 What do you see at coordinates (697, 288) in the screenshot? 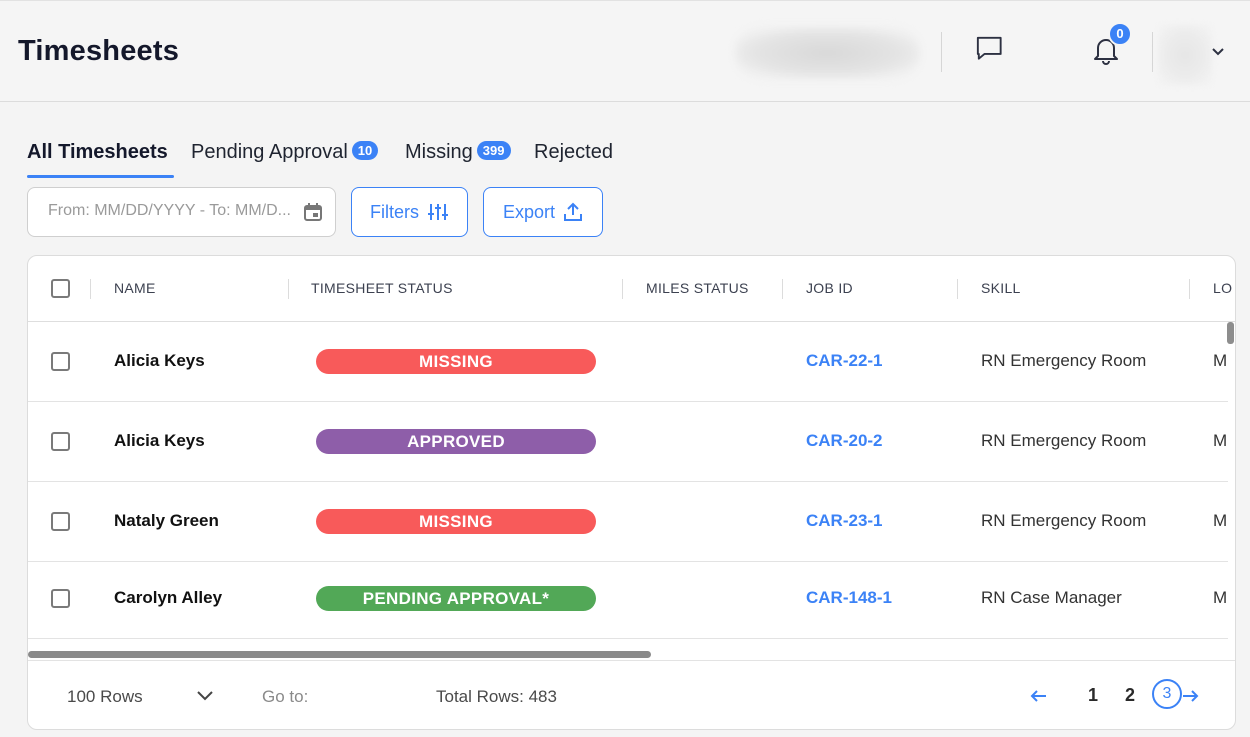
I see `column-header-miles-status: MILES STATUS` at bounding box center [697, 288].